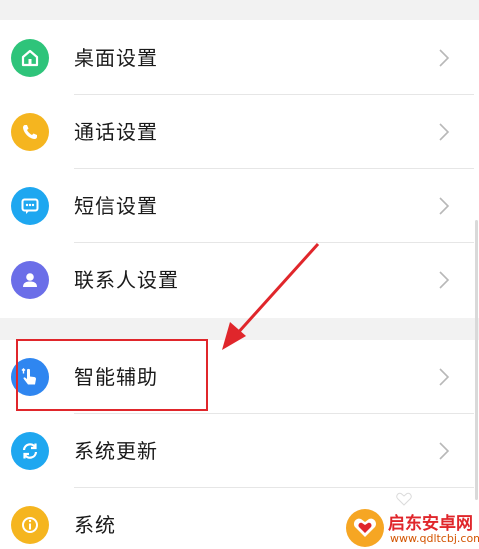 This screenshot has height=549, width=479. I want to click on settings-item-label: 短信设置, so click(116, 206).